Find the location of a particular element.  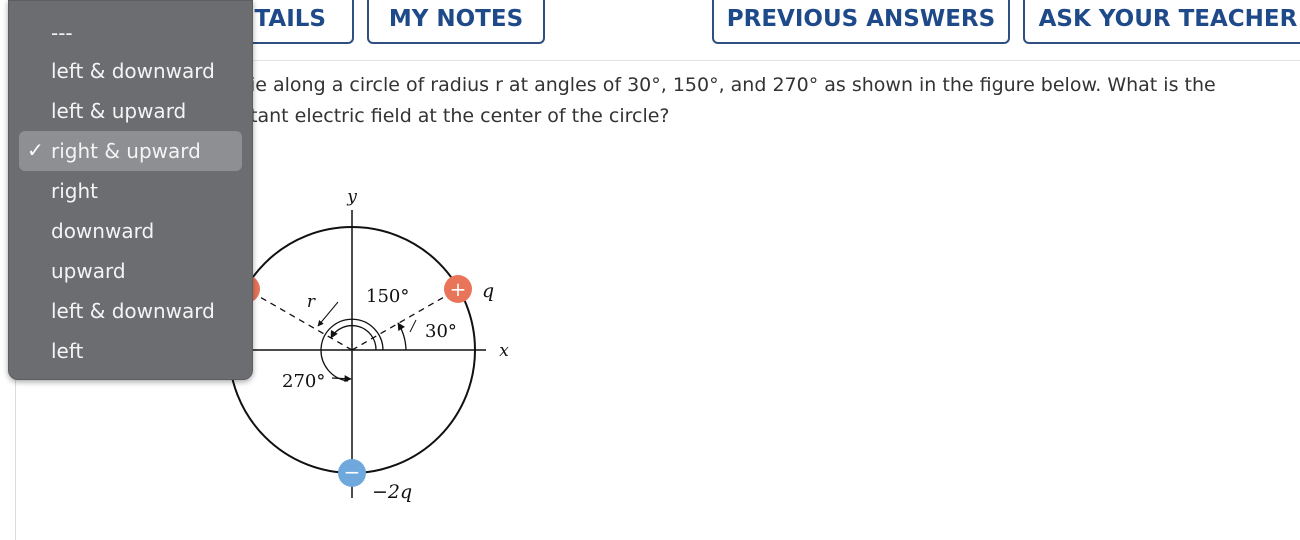

charge-circle-figure: + − y x r 150° 30° 270° q −2q is located at coordinates (378, 345).